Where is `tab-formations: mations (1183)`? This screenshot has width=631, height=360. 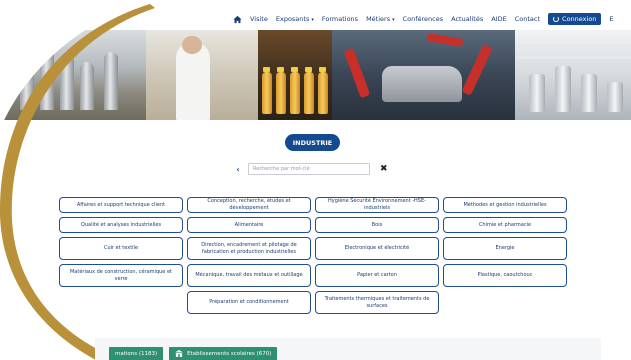 tab-formations: mations (1183) is located at coordinates (136, 353).